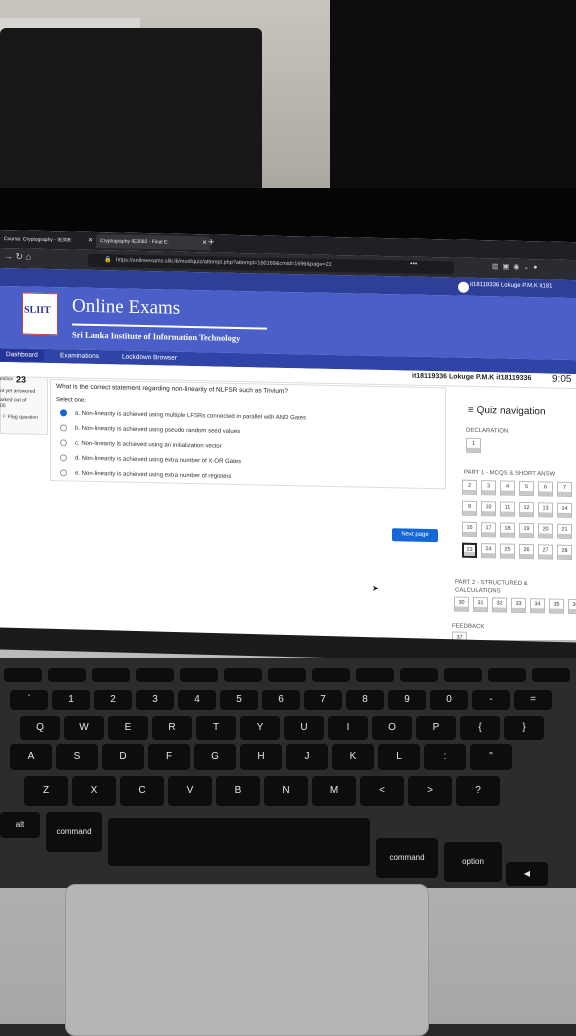  Describe the element at coordinates (190, 791) in the screenshot. I see `letter-key: V` at that location.